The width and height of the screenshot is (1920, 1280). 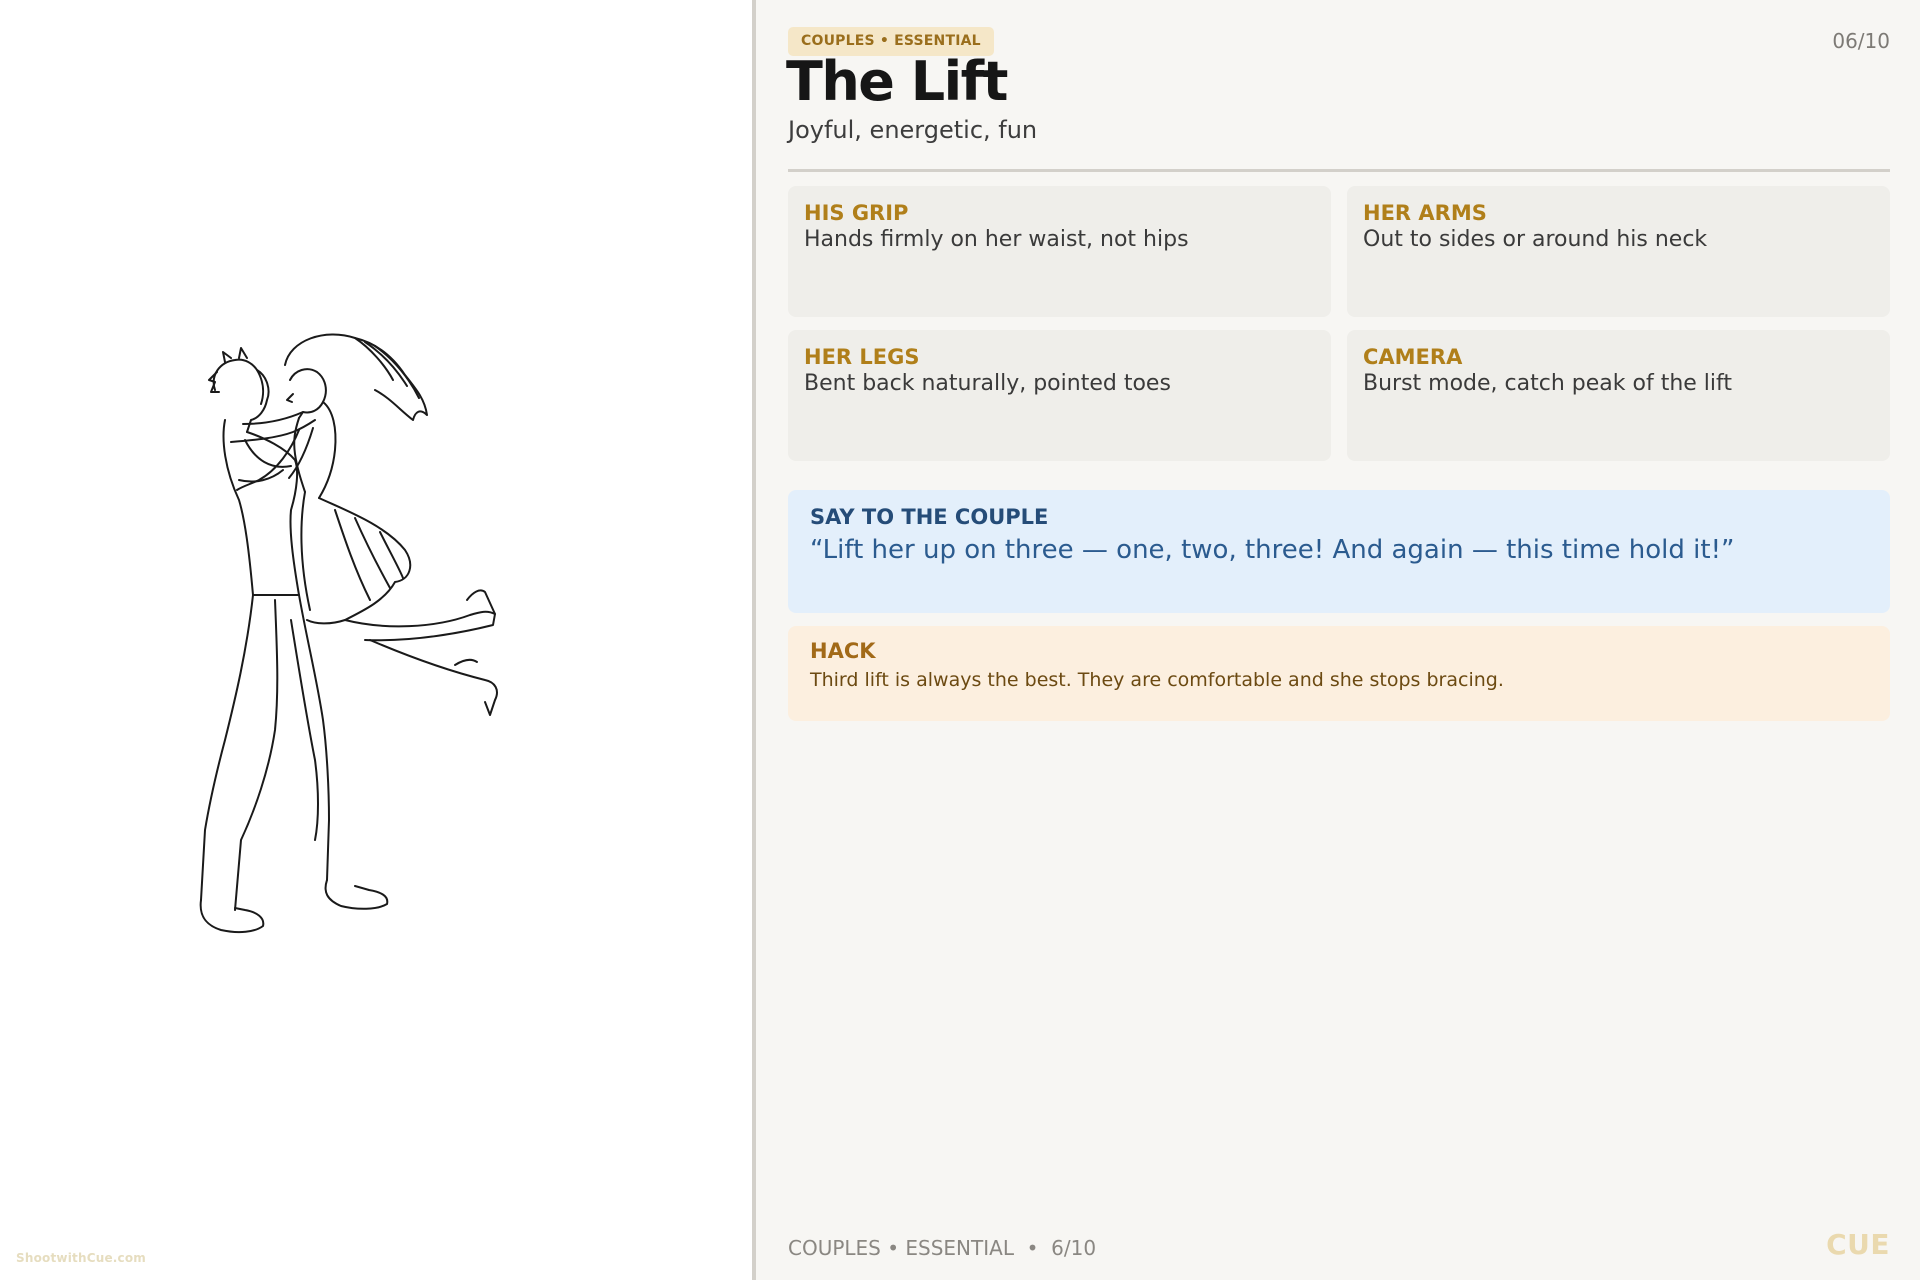 I want to click on tip-card-her-arms: HER ARMS Out to sides or around his neck, so click(x=1618, y=251).